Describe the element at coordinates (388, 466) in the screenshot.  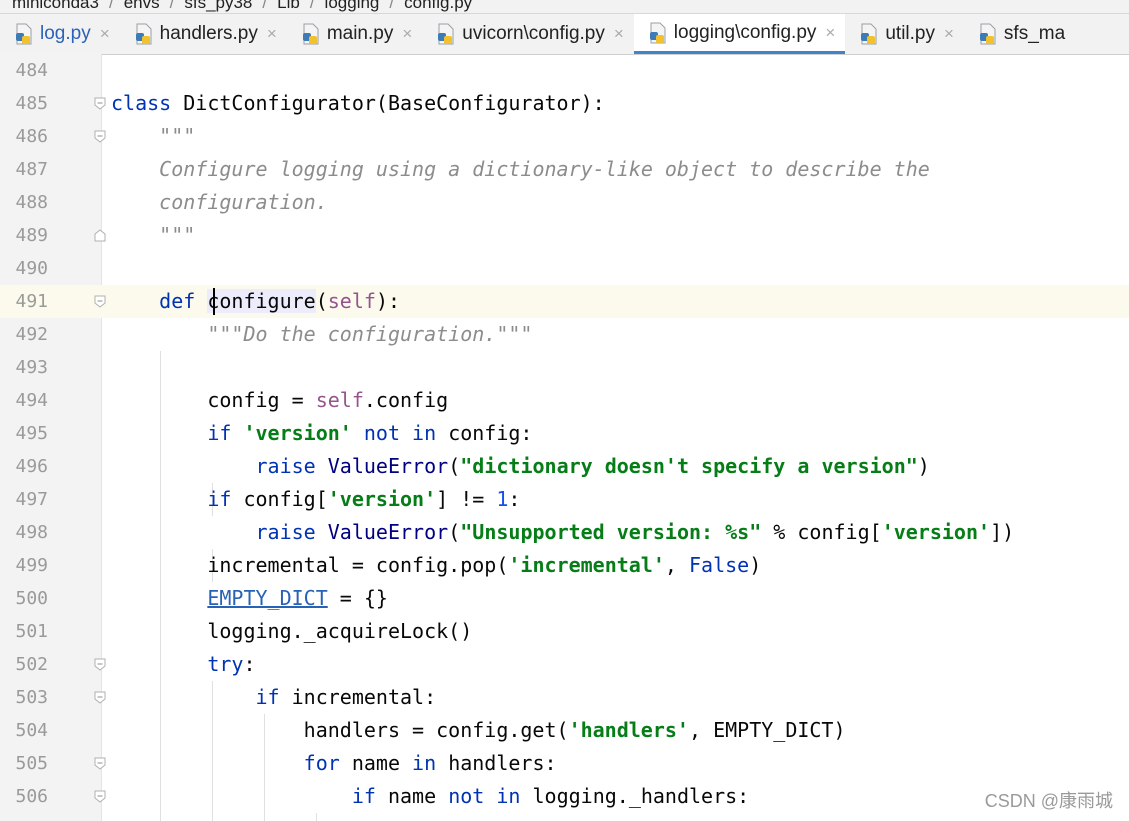
I see `class-name: ValueError` at that location.